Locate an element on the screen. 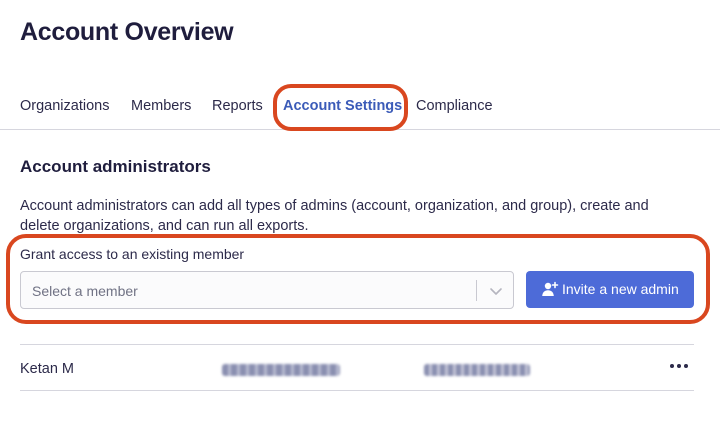 The width and height of the screenshot is (720, 426). tab-highlight-annotation is located at coordinates (340, 107).